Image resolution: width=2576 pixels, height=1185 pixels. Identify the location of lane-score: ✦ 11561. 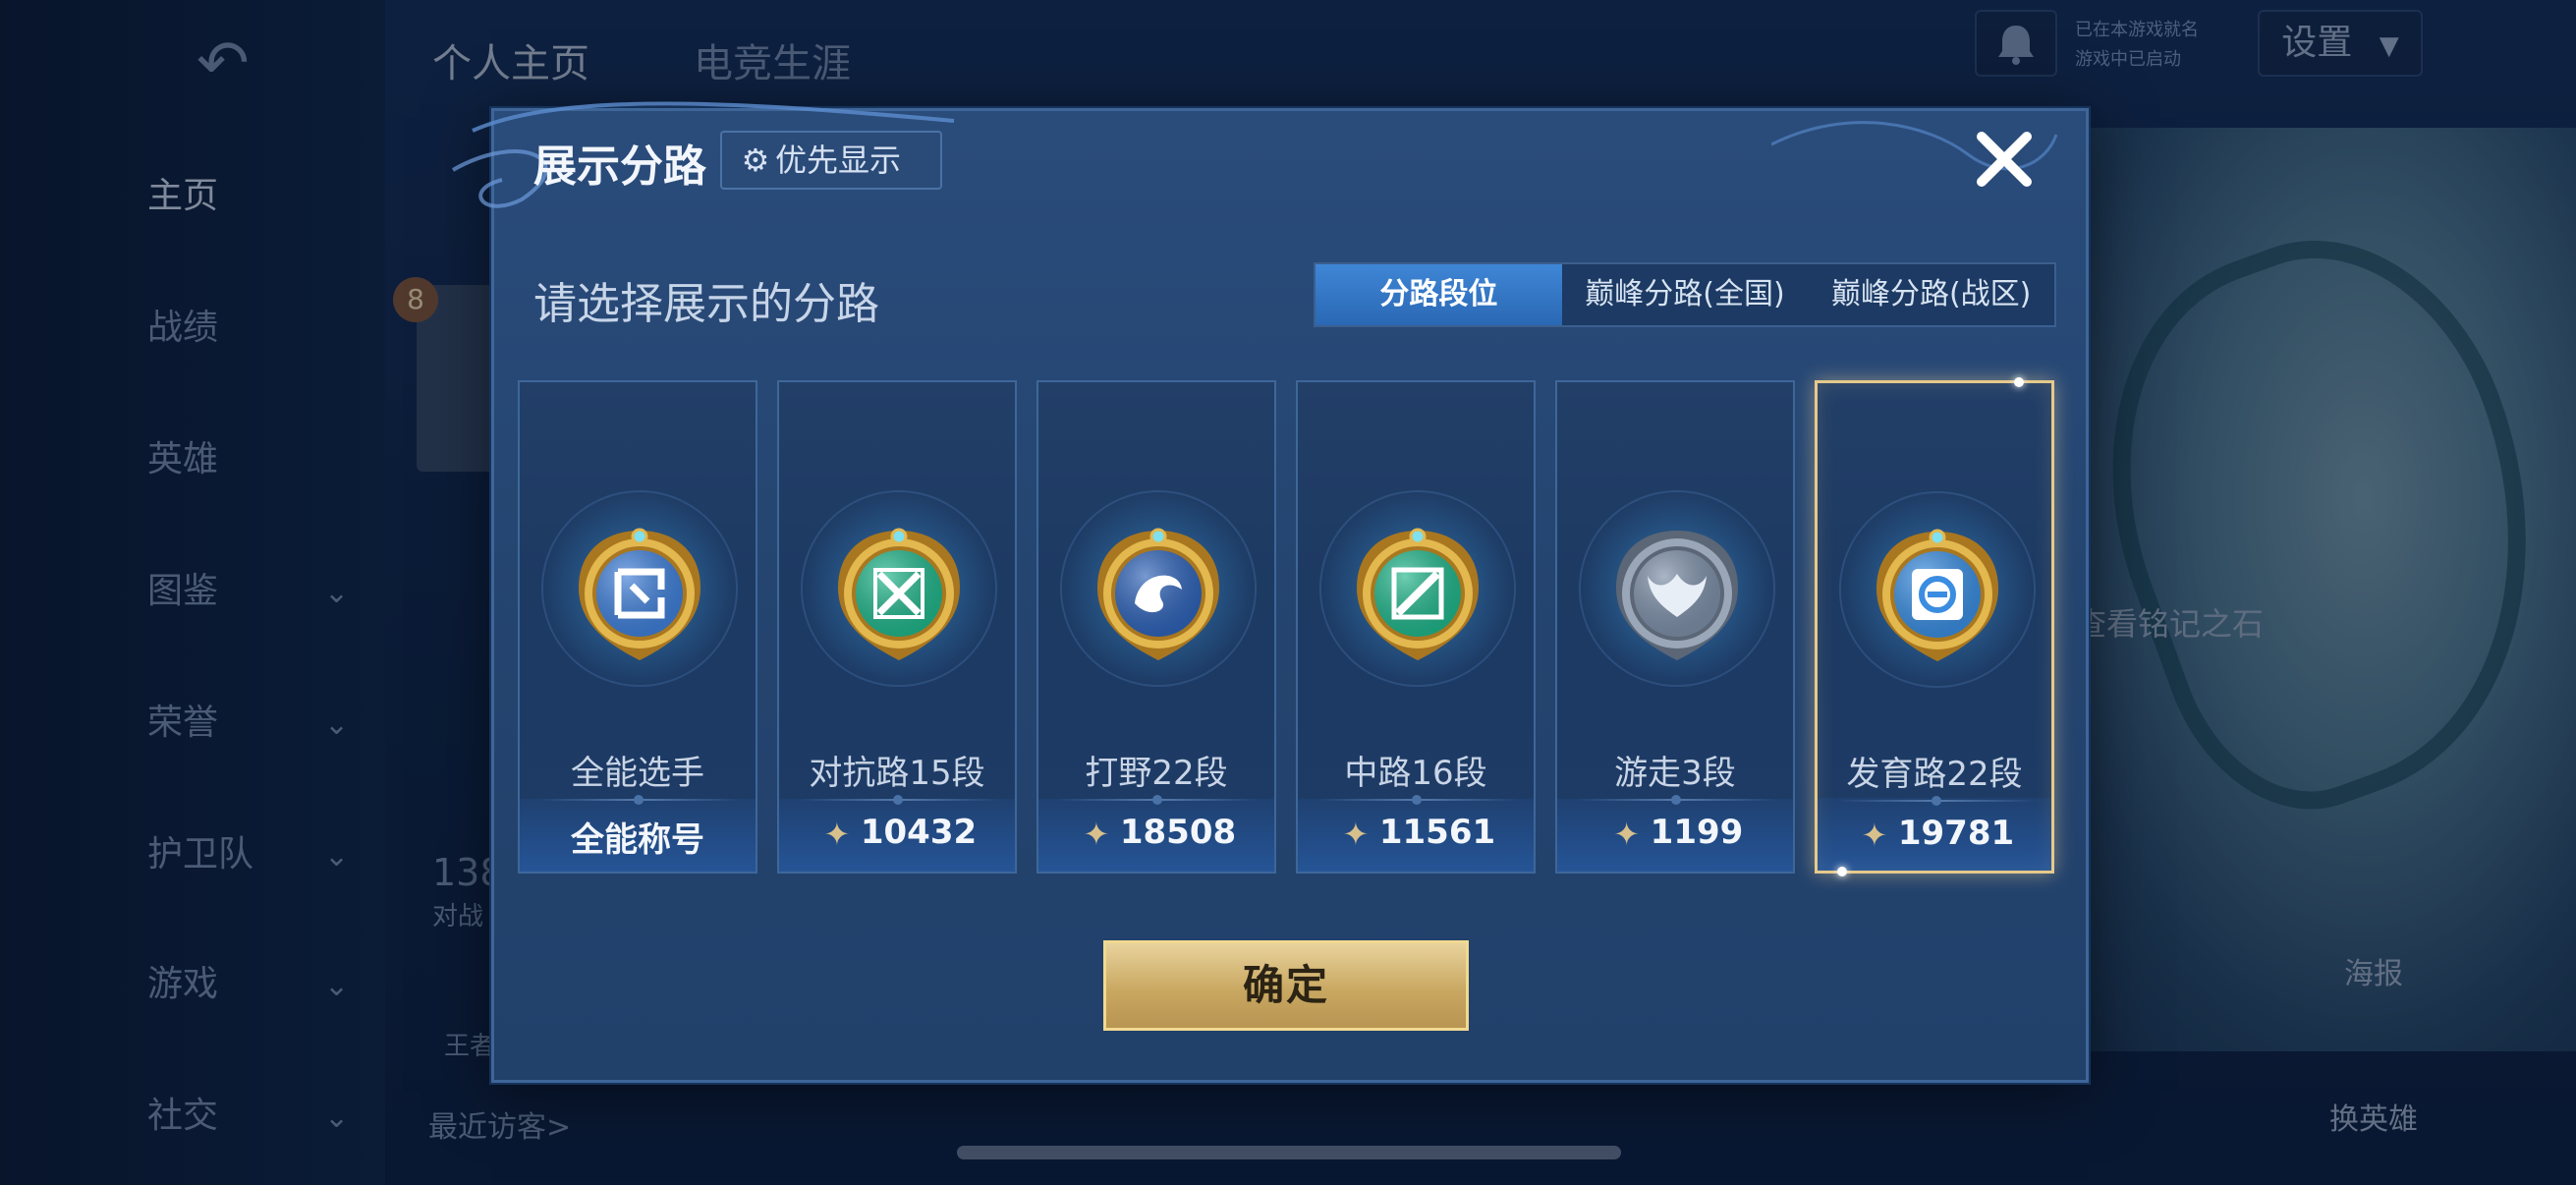
(1416, 833).